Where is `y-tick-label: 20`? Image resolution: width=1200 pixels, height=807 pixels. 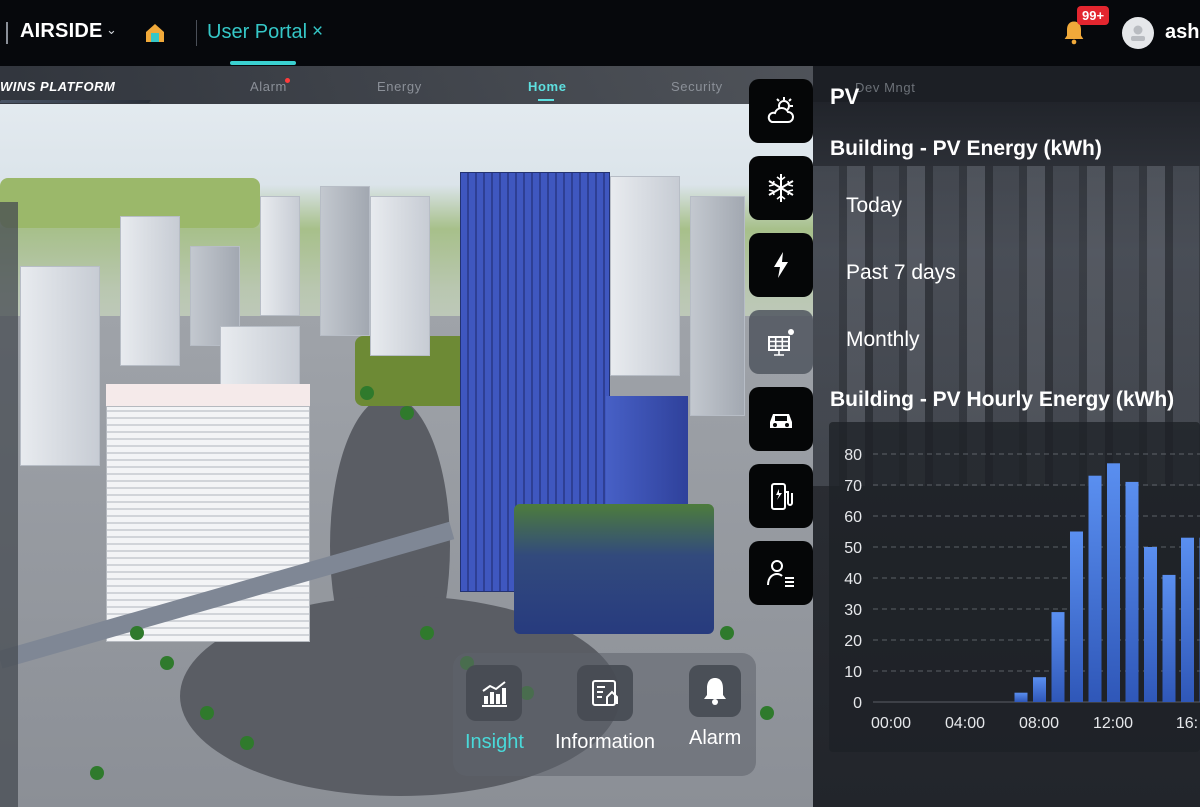
y-tick-label: 20 is located at coordinates (853, 641).